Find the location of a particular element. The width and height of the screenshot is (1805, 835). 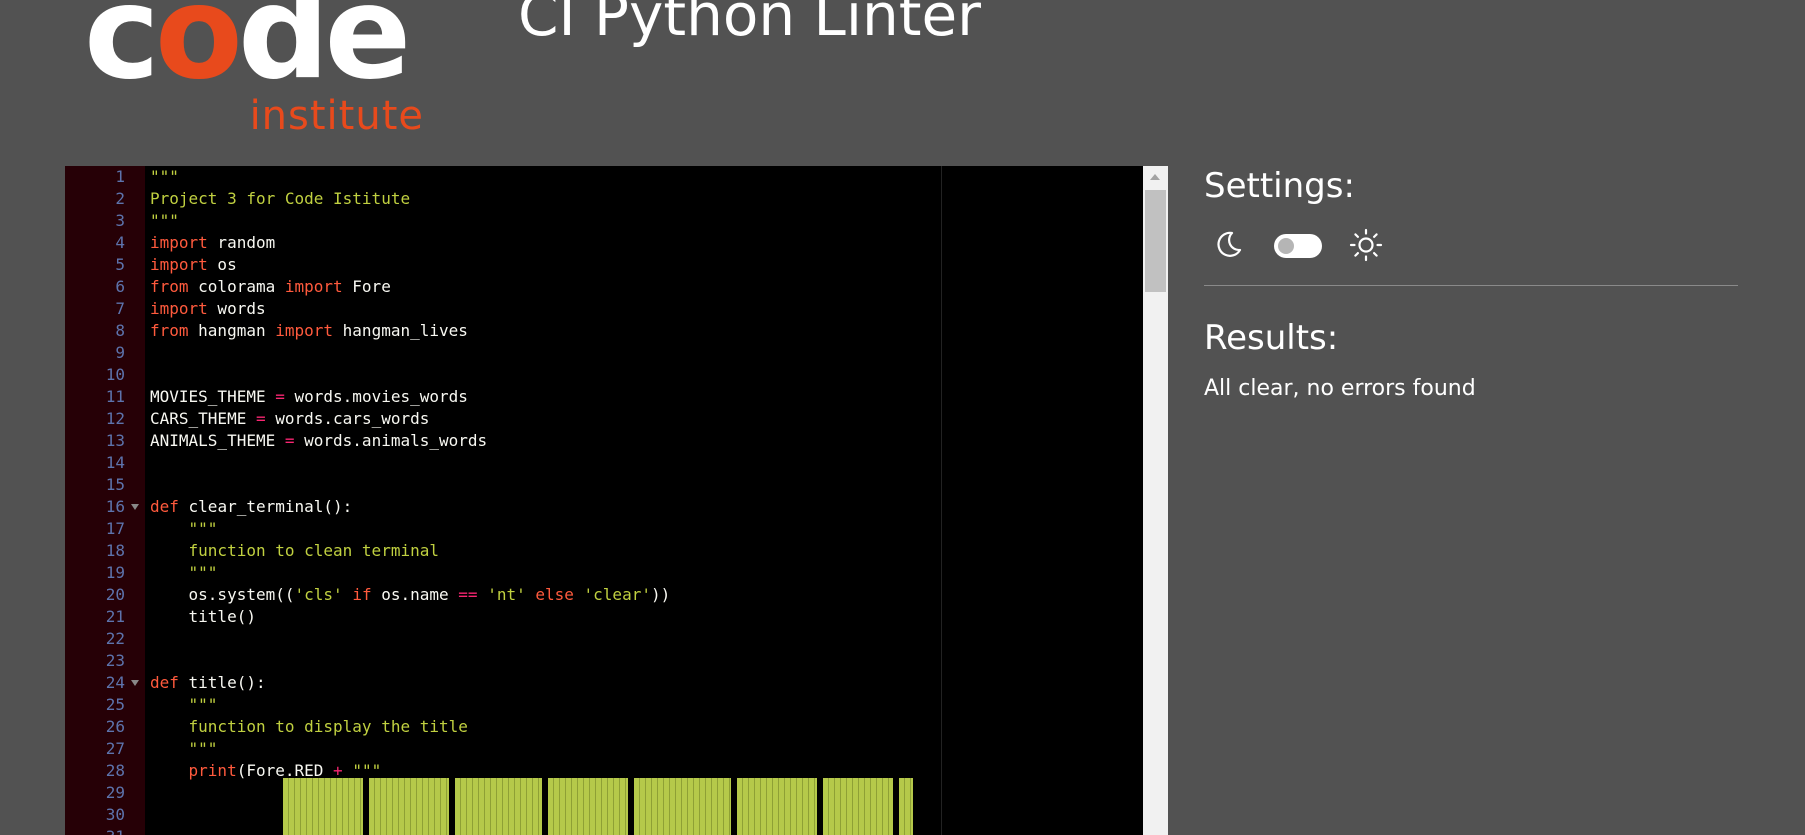

line-number: 7 is located at coordinates (120, 308).